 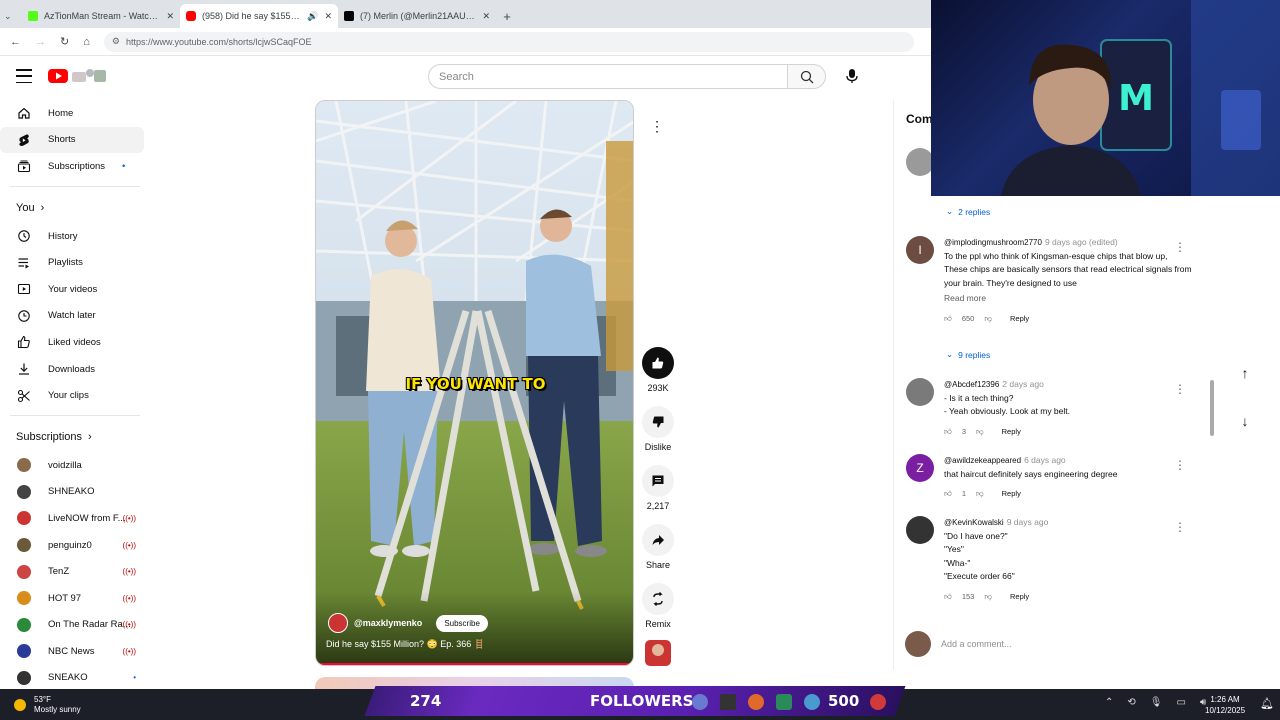 What do you see at coordinates (982, 460) in the screenshot?
I see `comment-author: @awildzekeappeared` at bounding box center [982, 460].